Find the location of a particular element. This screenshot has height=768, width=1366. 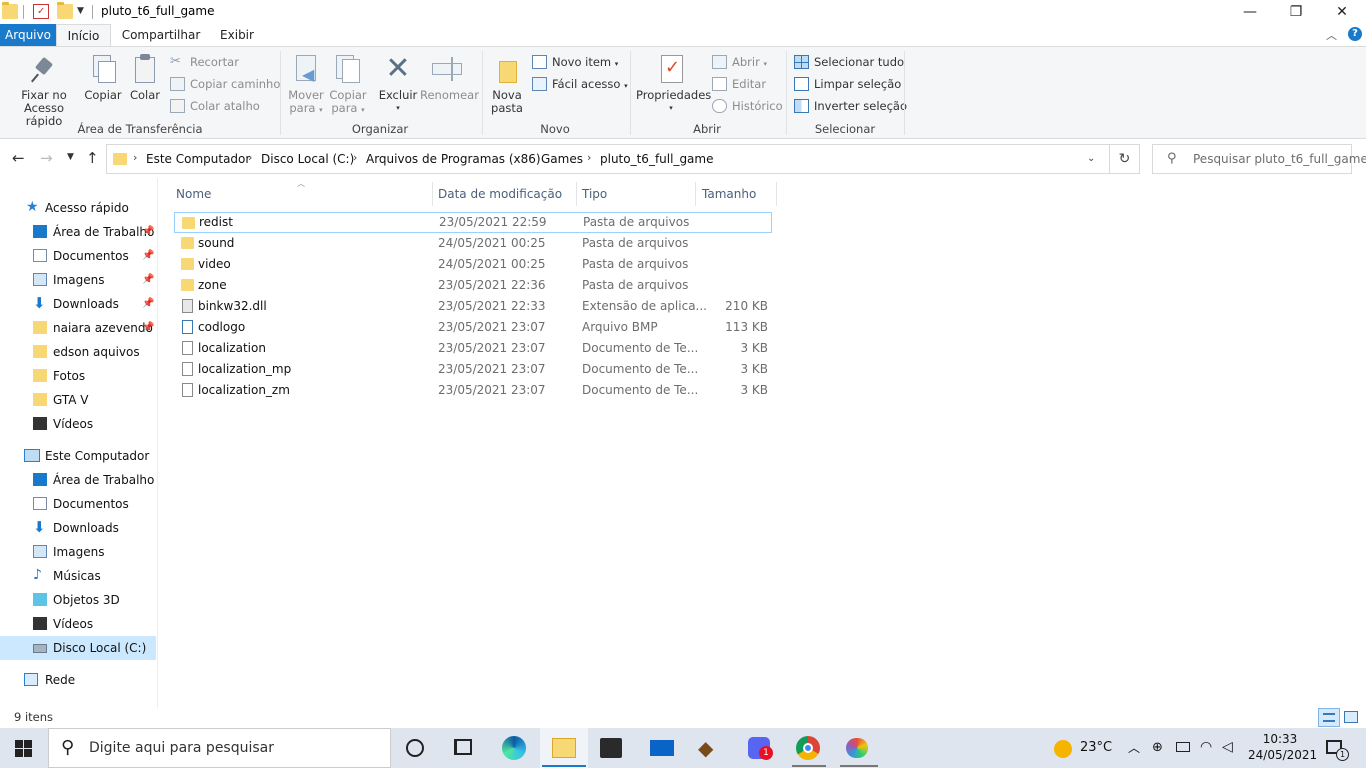

sidebar-item-pc-0: Área de Trabalho is located at coordinates (78, 480).